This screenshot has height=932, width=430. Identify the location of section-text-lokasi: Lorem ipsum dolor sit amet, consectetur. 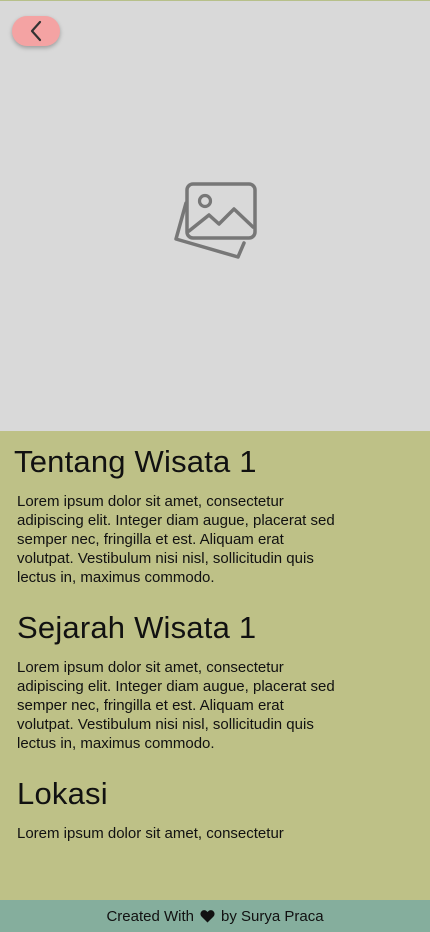
(204, 833).